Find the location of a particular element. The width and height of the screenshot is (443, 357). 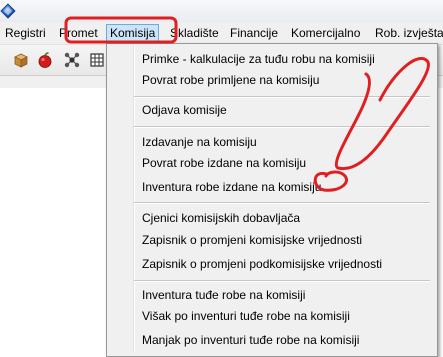

package-icon is located at coordinates (21, 60).